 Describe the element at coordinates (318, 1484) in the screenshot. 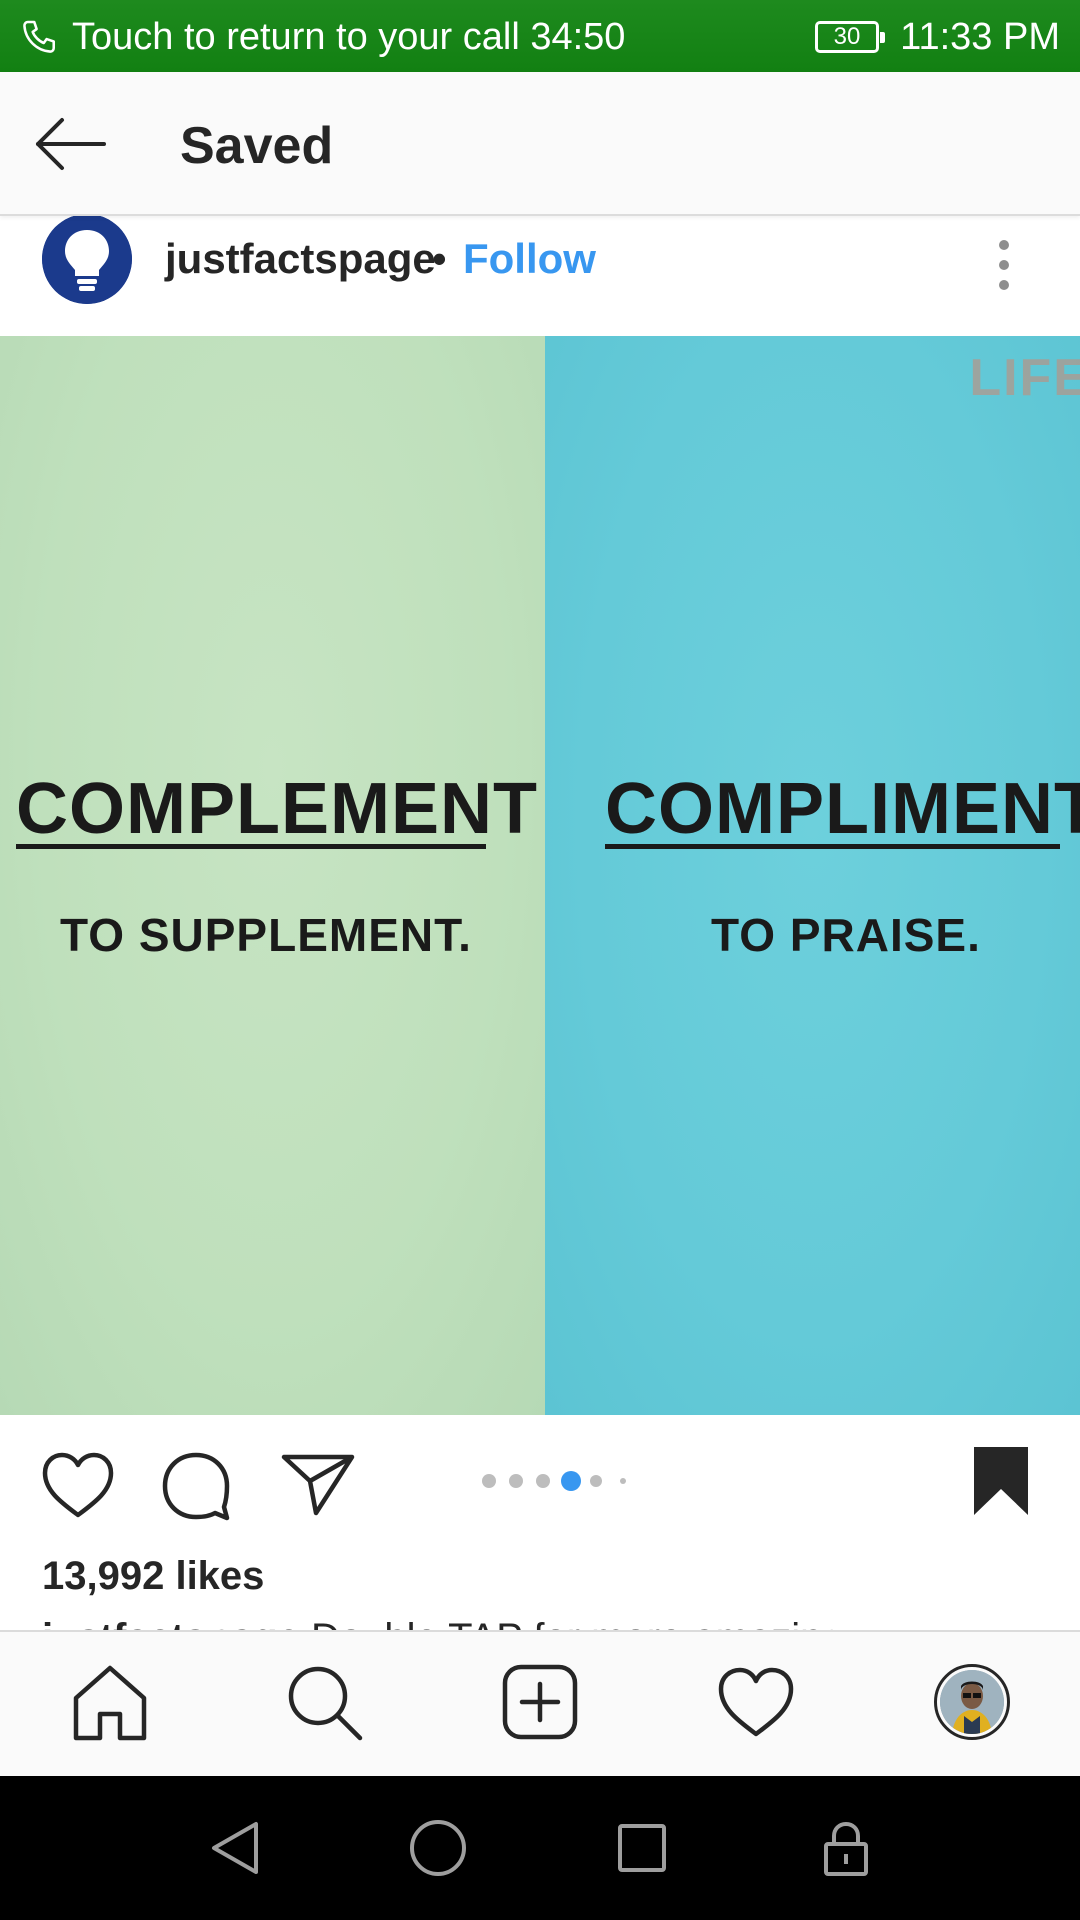

I see `share-send-icon` at that location.